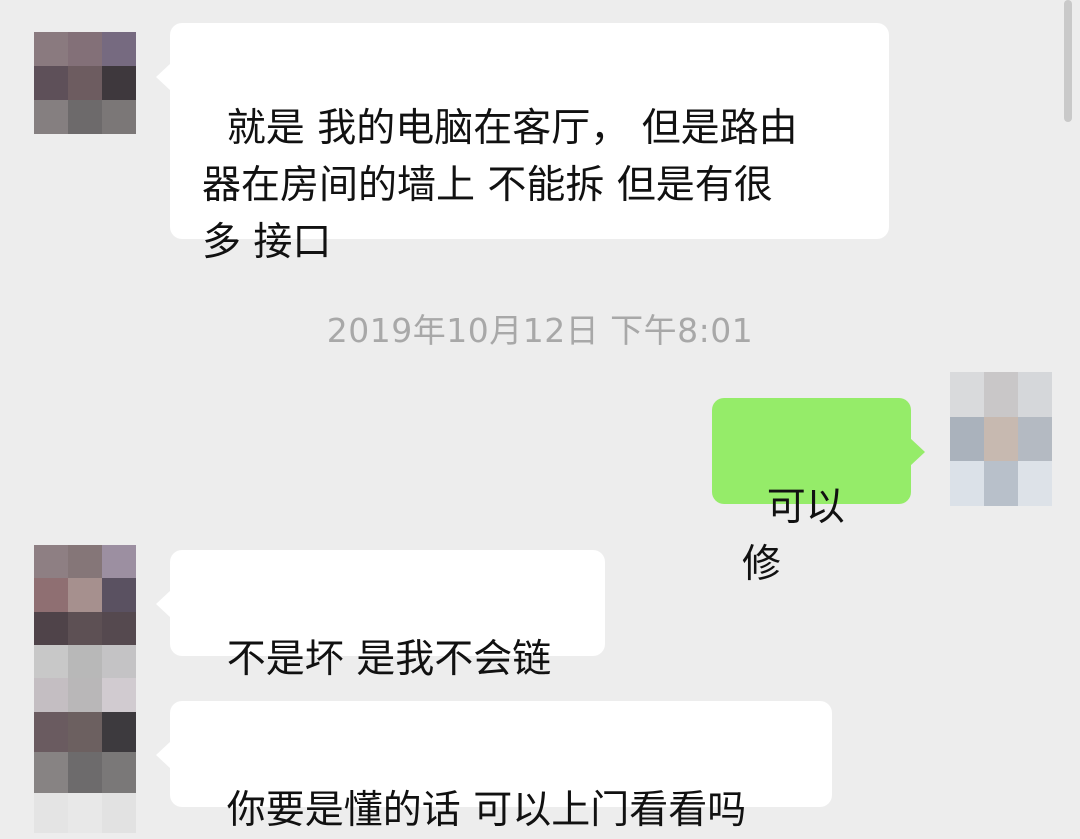 The height and width of the screenshot is (839, 1080). What do you see at coordinates (1068, 61) in the screenshot?
I see `scrollbar` at bounding box center [1068, 61].